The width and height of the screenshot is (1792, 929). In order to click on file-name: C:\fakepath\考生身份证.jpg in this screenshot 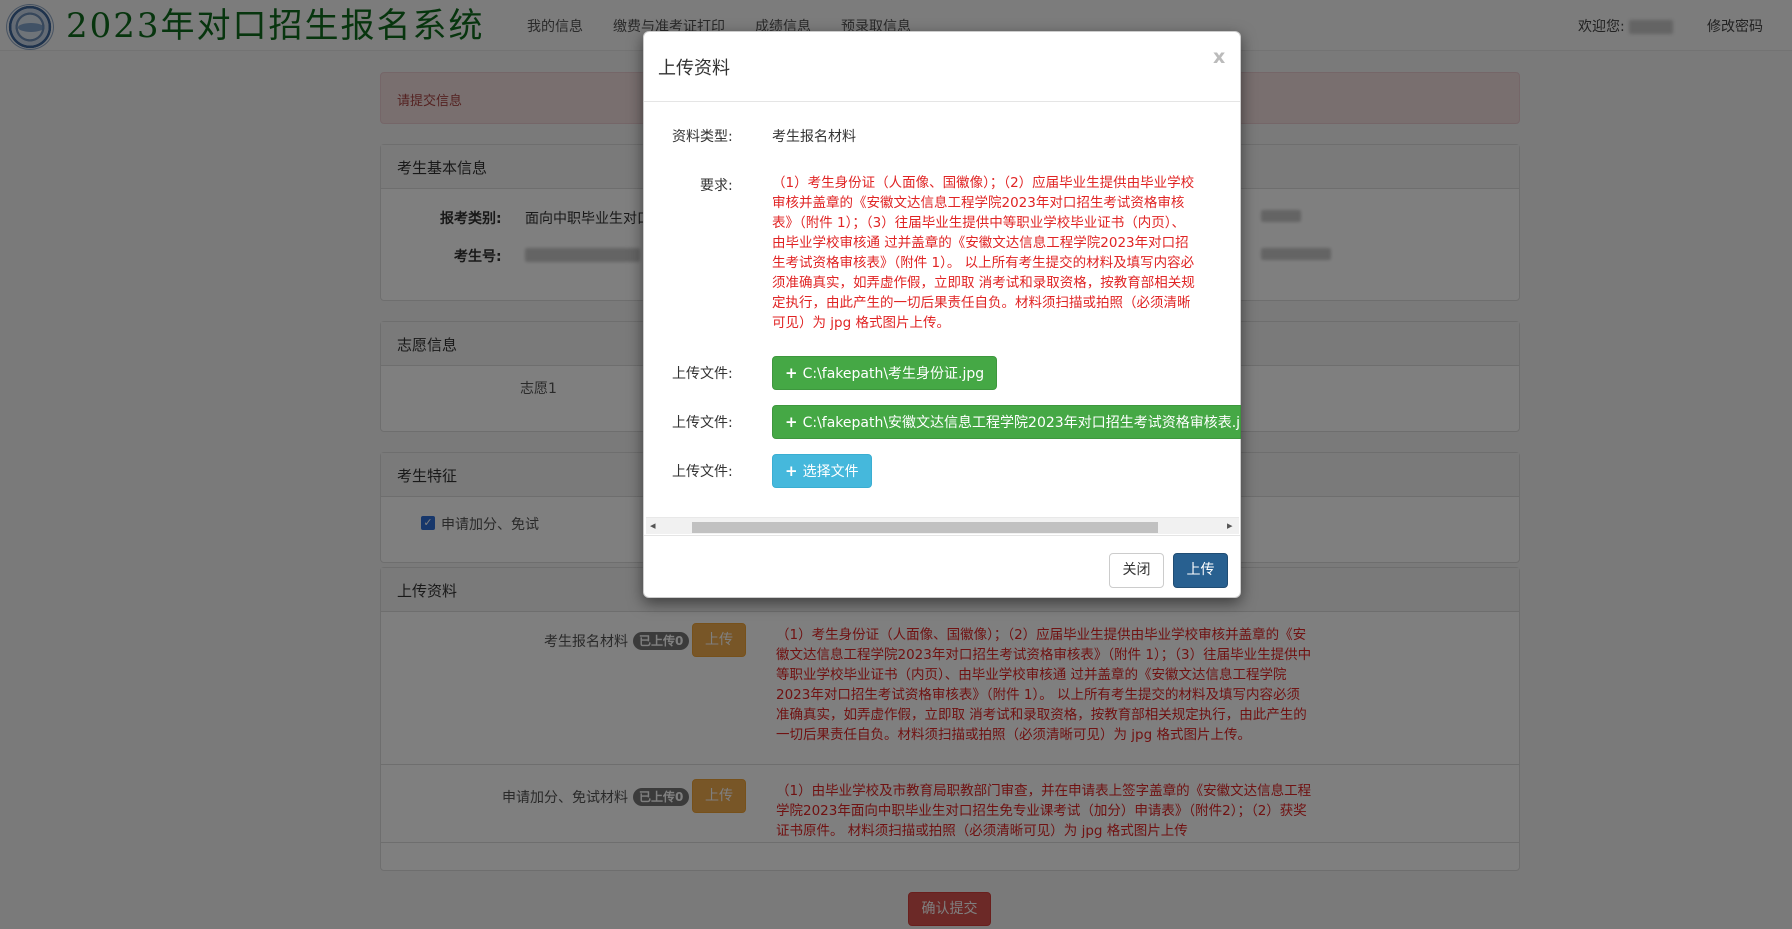, I will do `click(893, 374)`.